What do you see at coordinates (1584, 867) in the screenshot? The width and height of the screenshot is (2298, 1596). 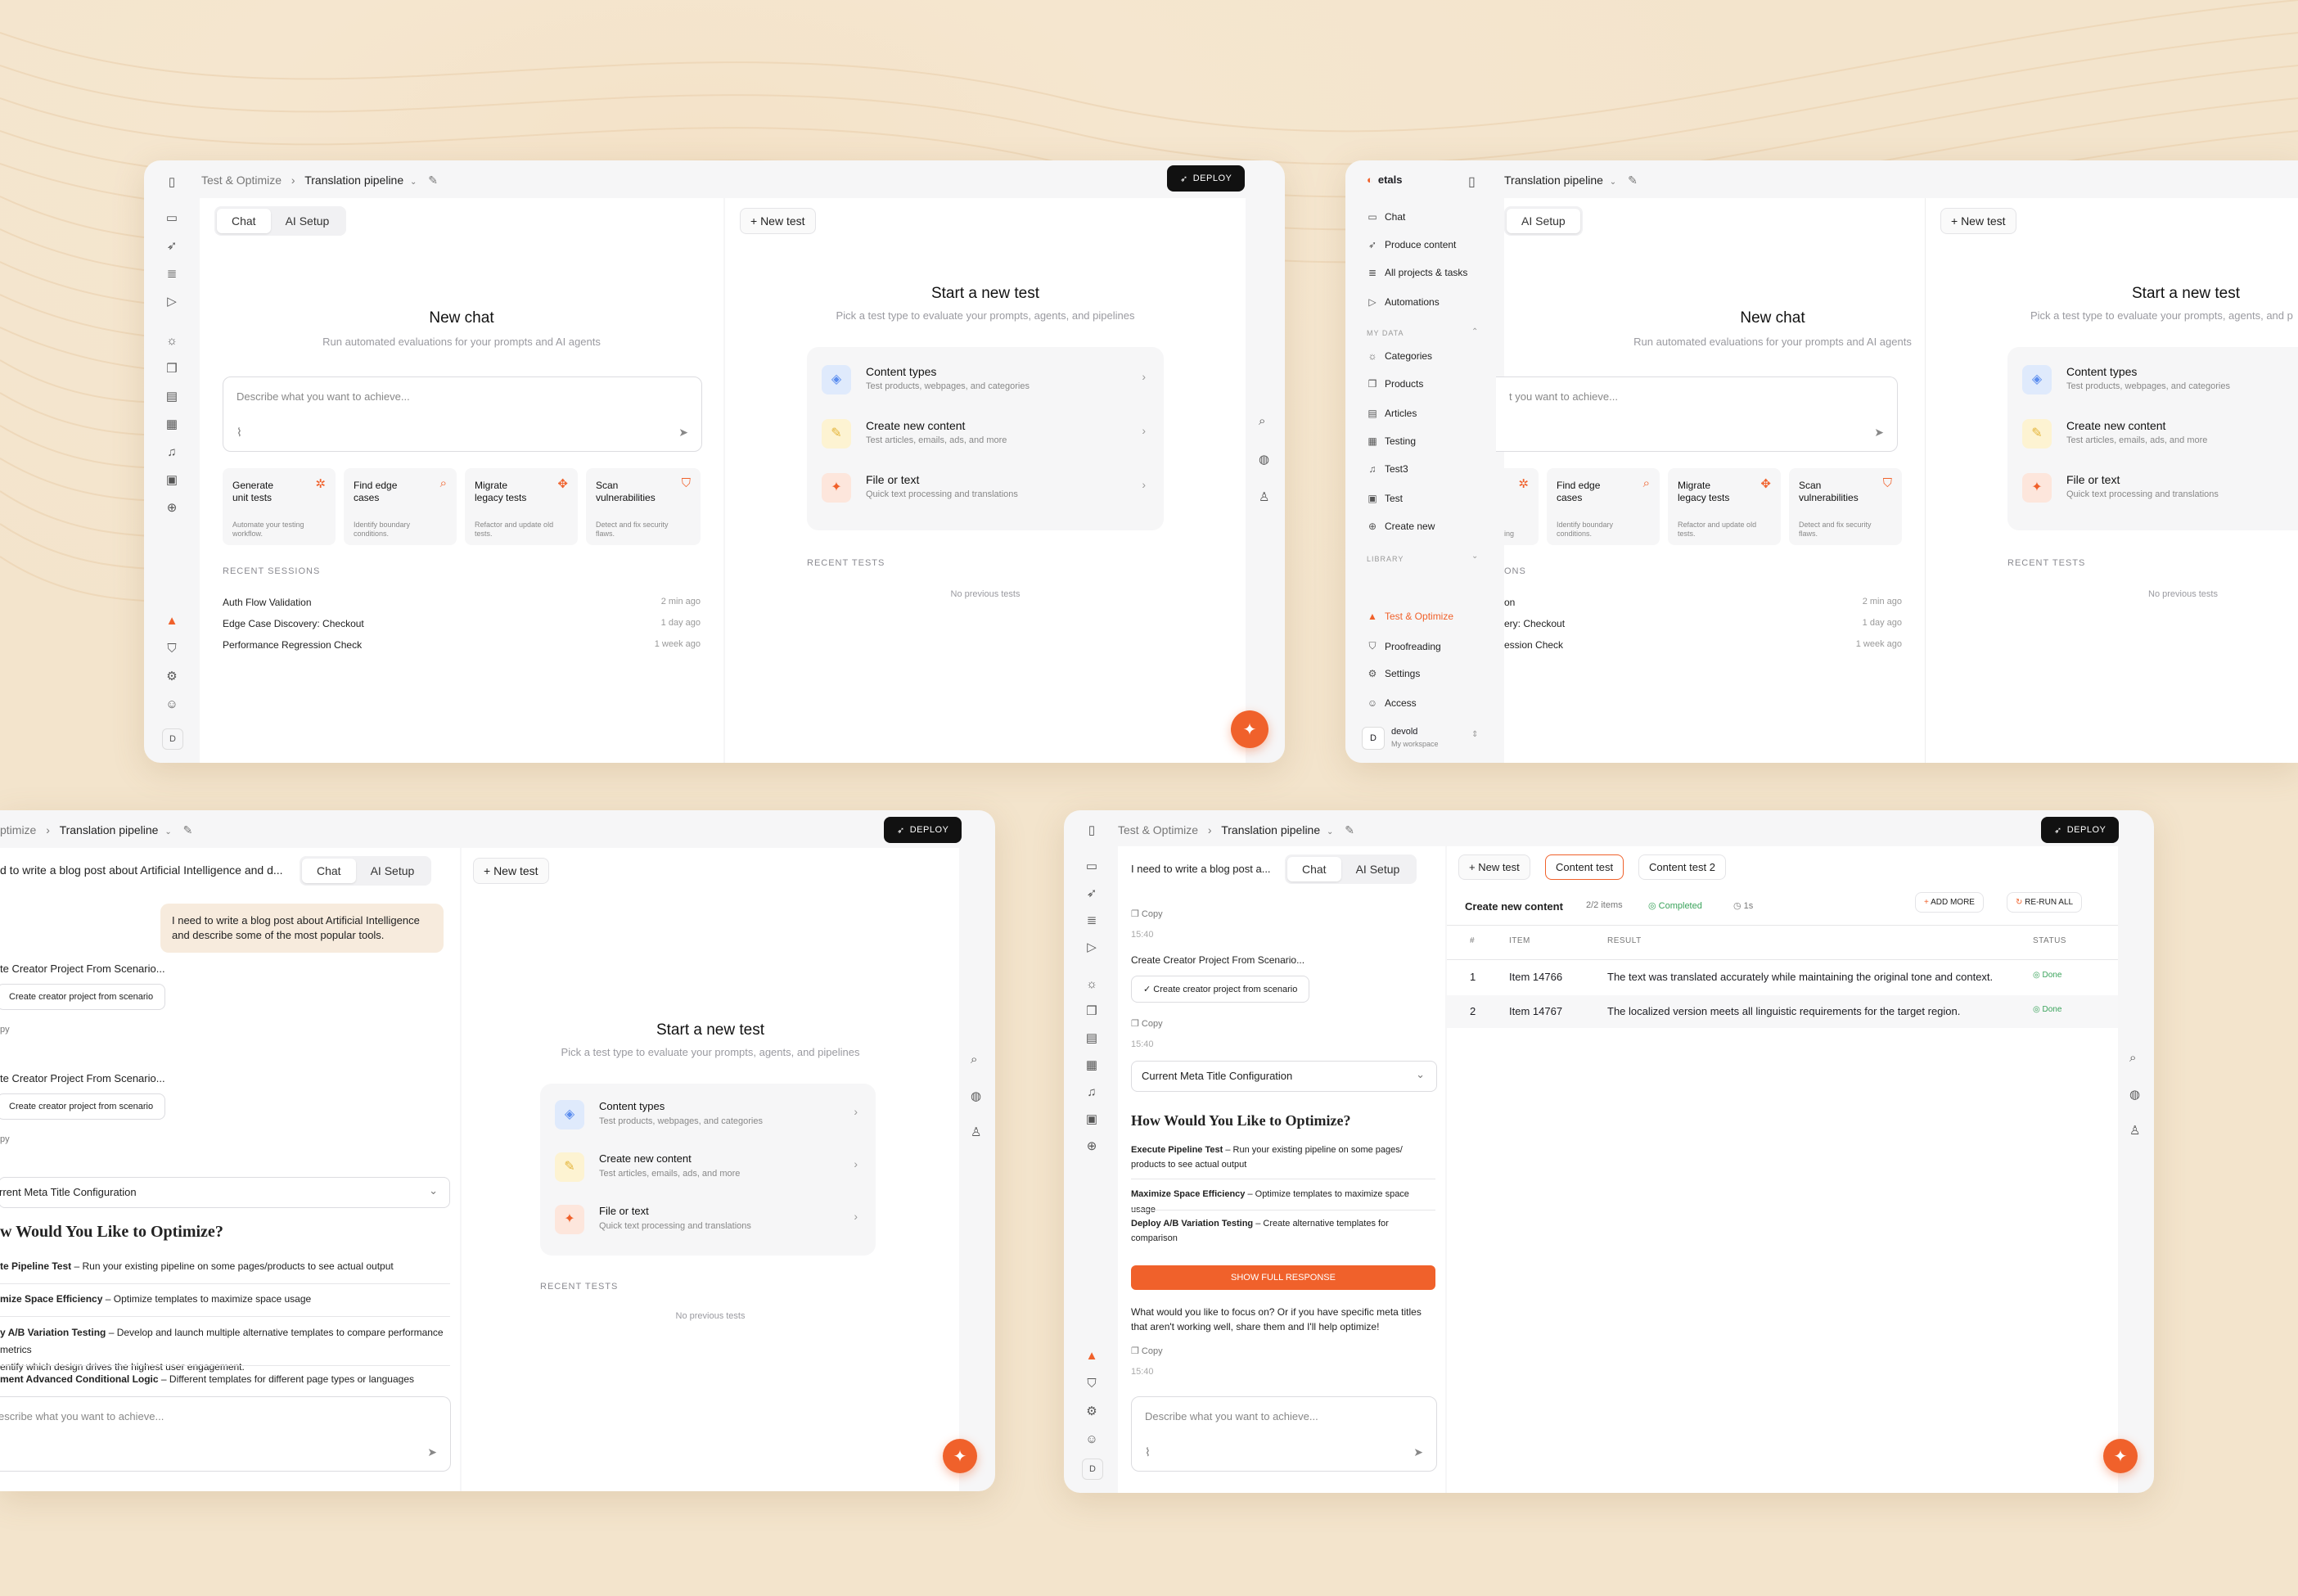 I see `tab-content-test: Content test` at bounding box center [1584, 867].